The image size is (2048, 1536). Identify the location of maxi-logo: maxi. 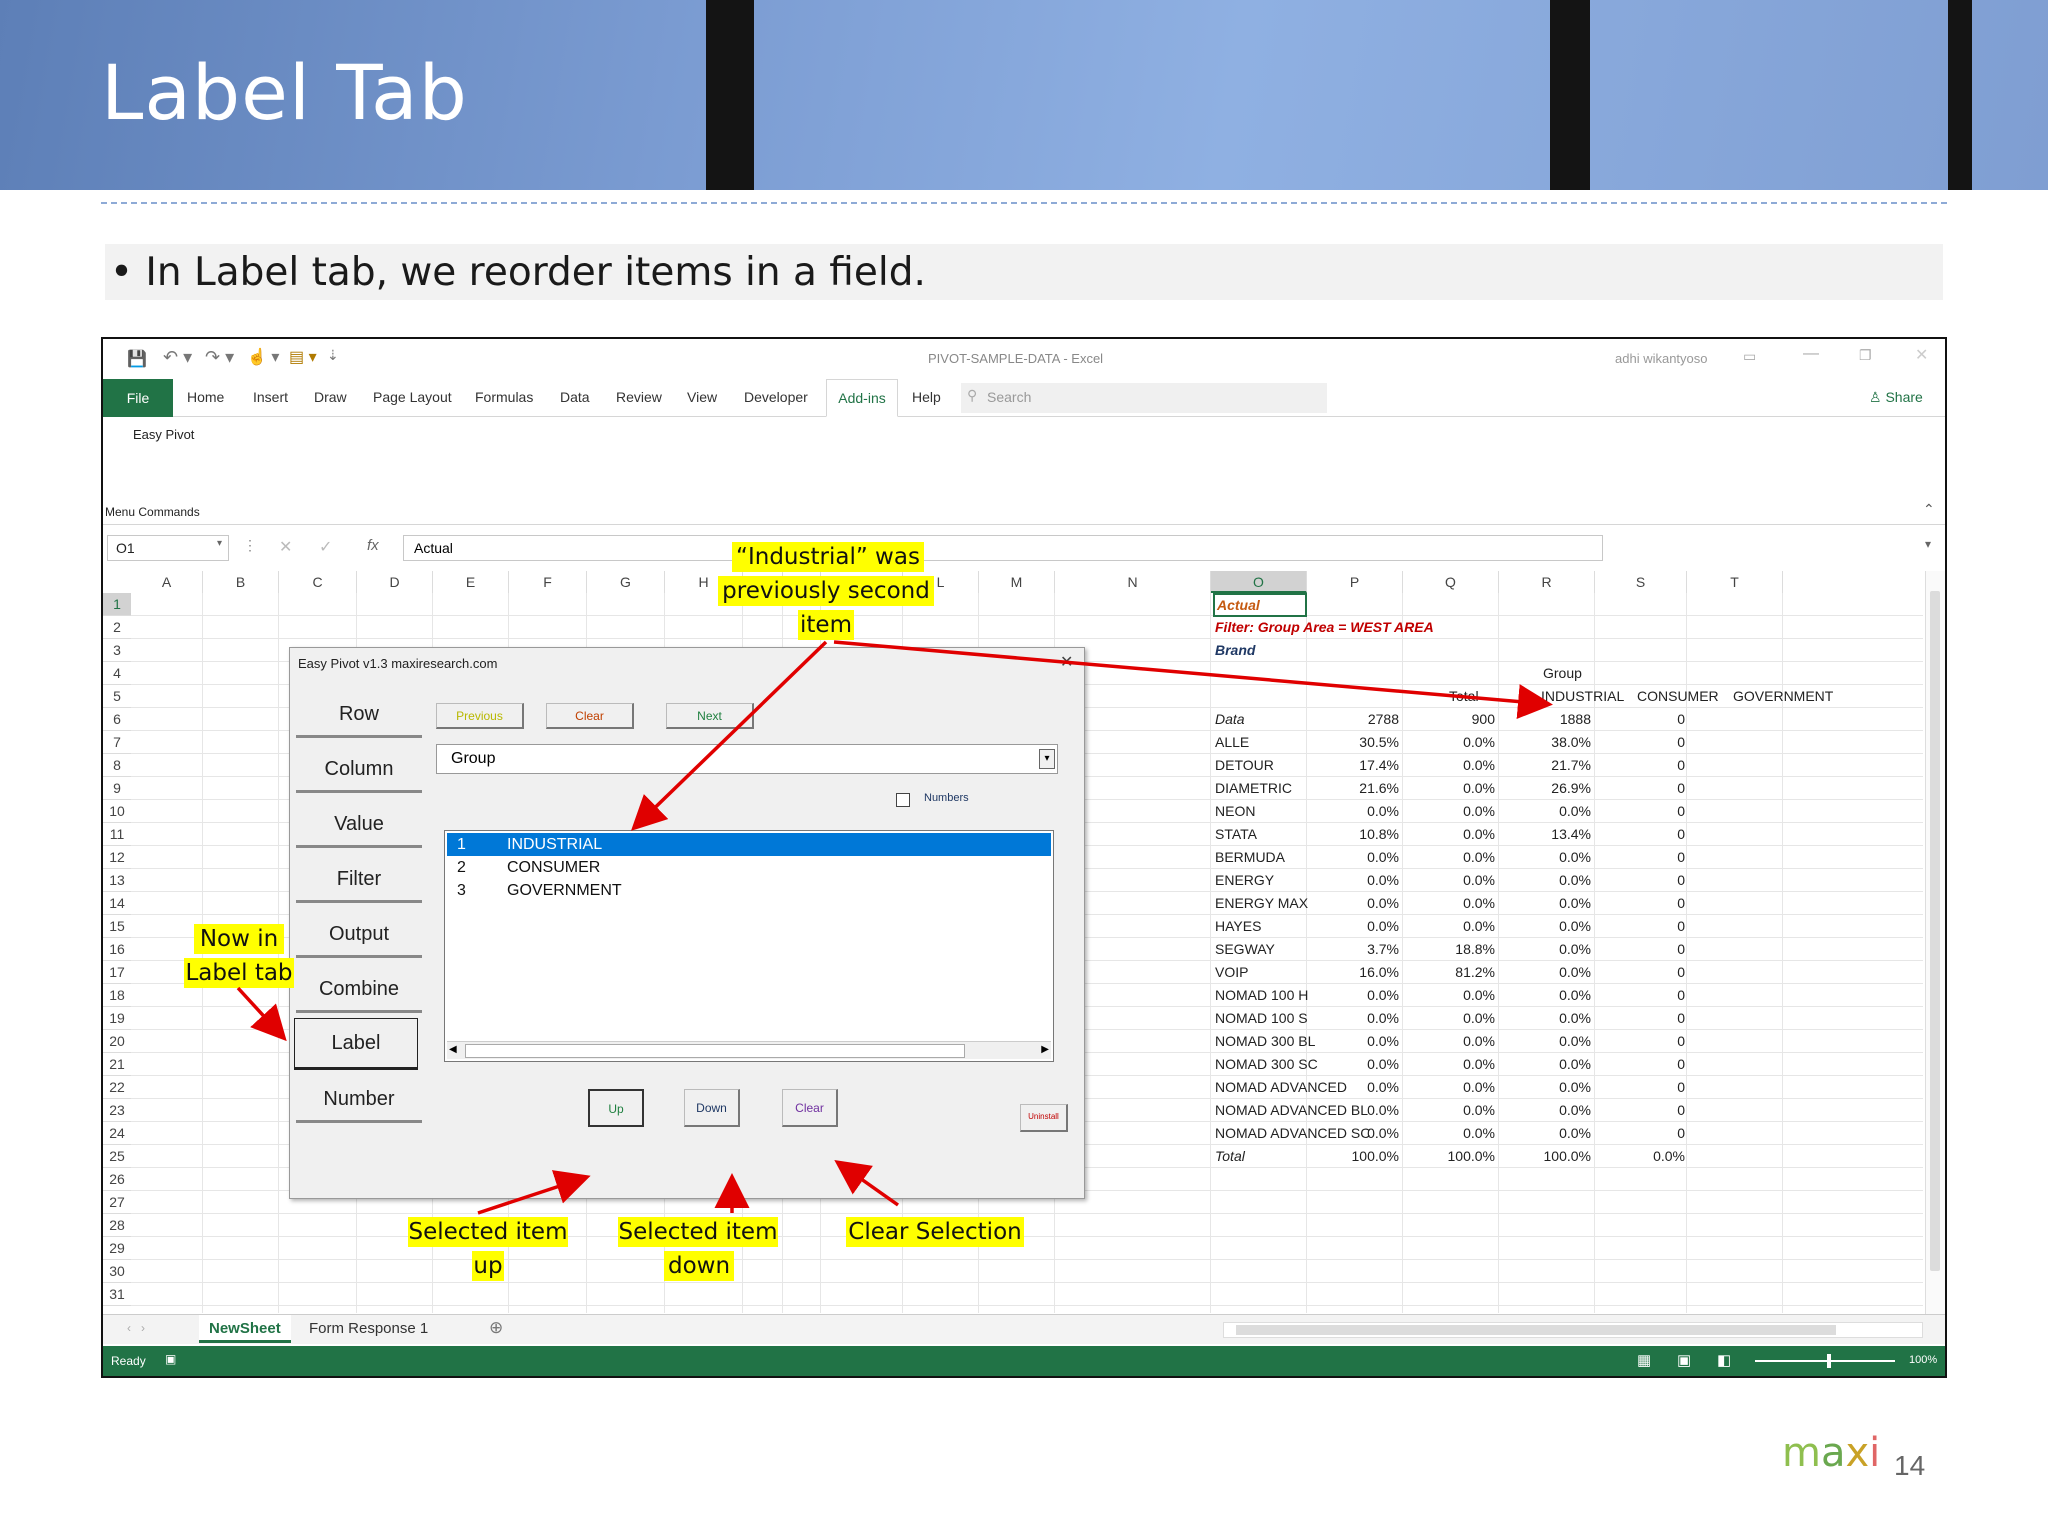
(1831, 1453).